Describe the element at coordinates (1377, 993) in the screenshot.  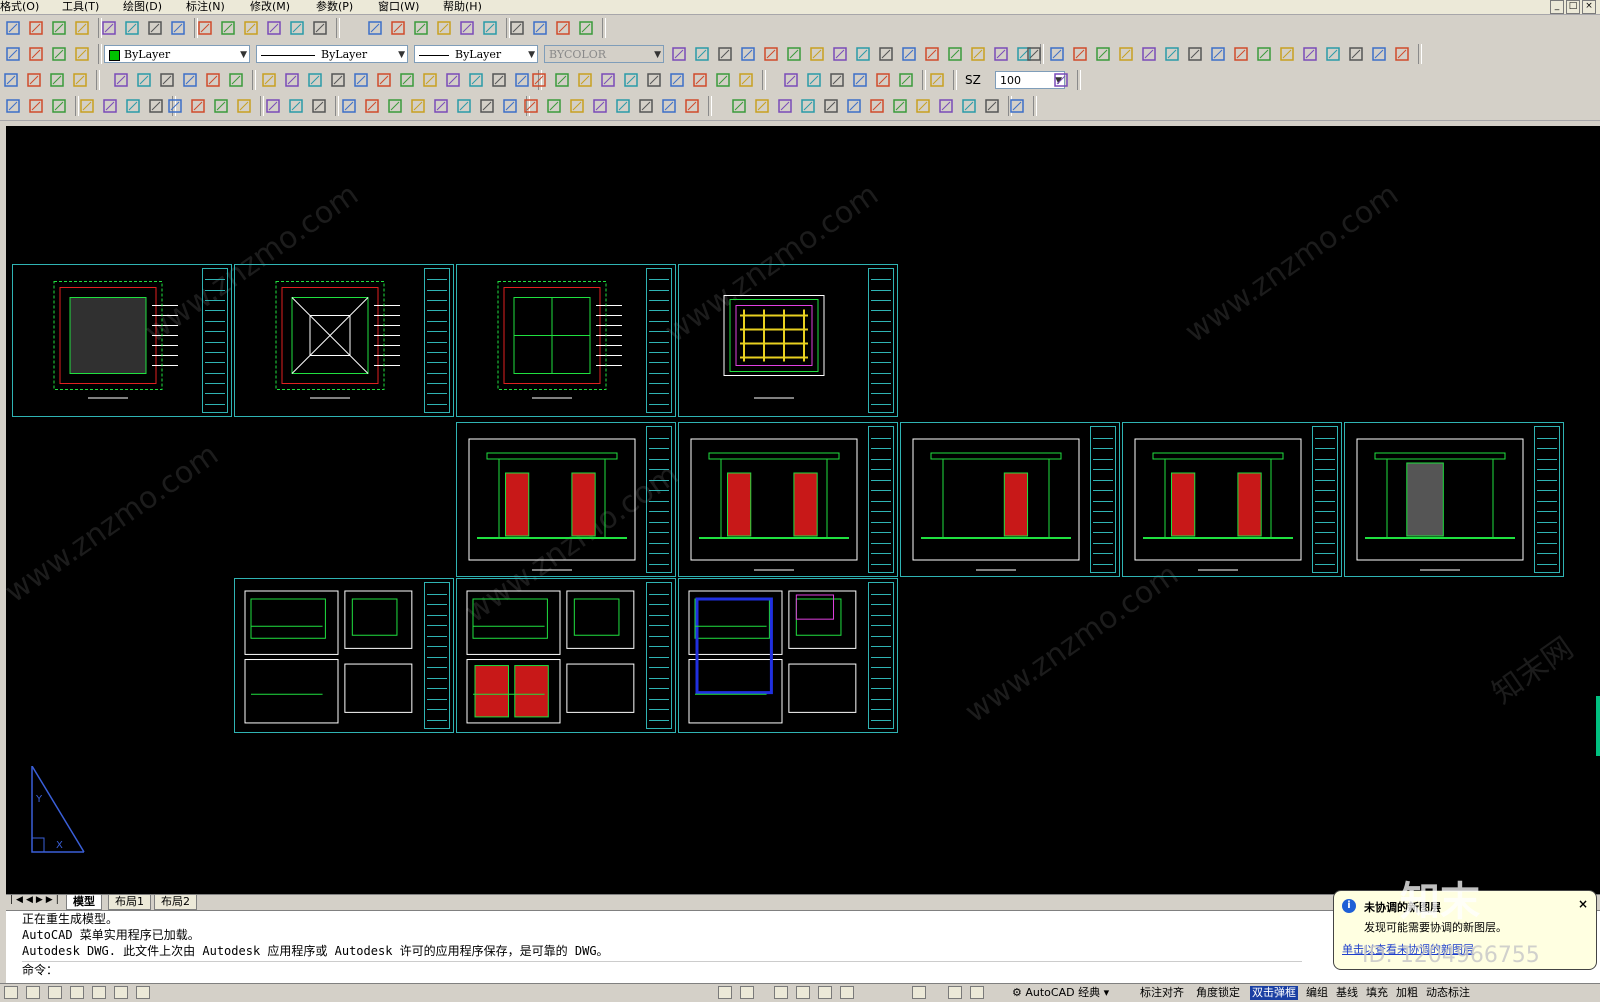
I see `status-fill: 填充` at that location.